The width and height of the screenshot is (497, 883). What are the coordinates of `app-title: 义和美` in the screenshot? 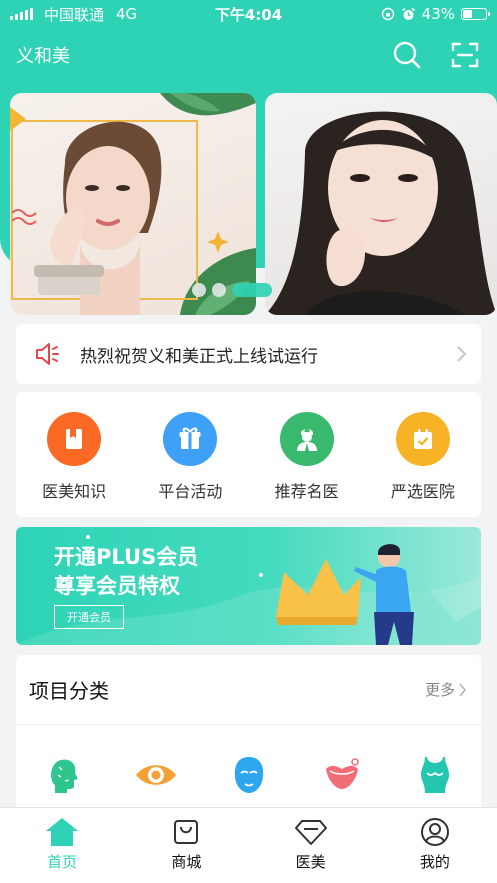 It's located at (43, 56).